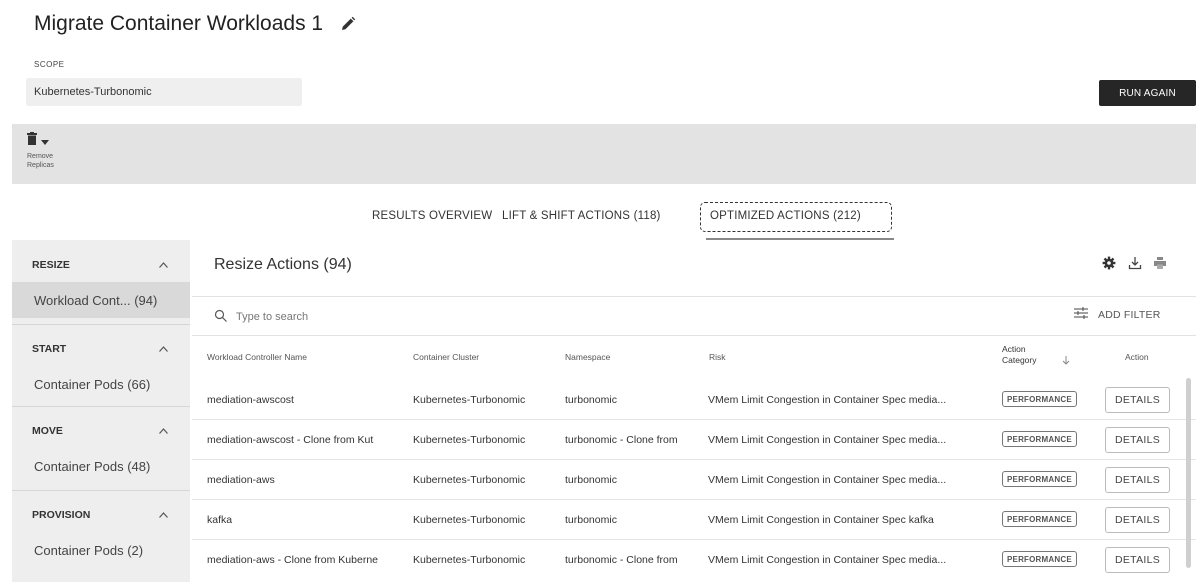  What do you see at coordinates (290, 440) in the screenshot?
I see `cell-name: mediation-awscost - Clone from Kut` at bounding box center [290, 440].